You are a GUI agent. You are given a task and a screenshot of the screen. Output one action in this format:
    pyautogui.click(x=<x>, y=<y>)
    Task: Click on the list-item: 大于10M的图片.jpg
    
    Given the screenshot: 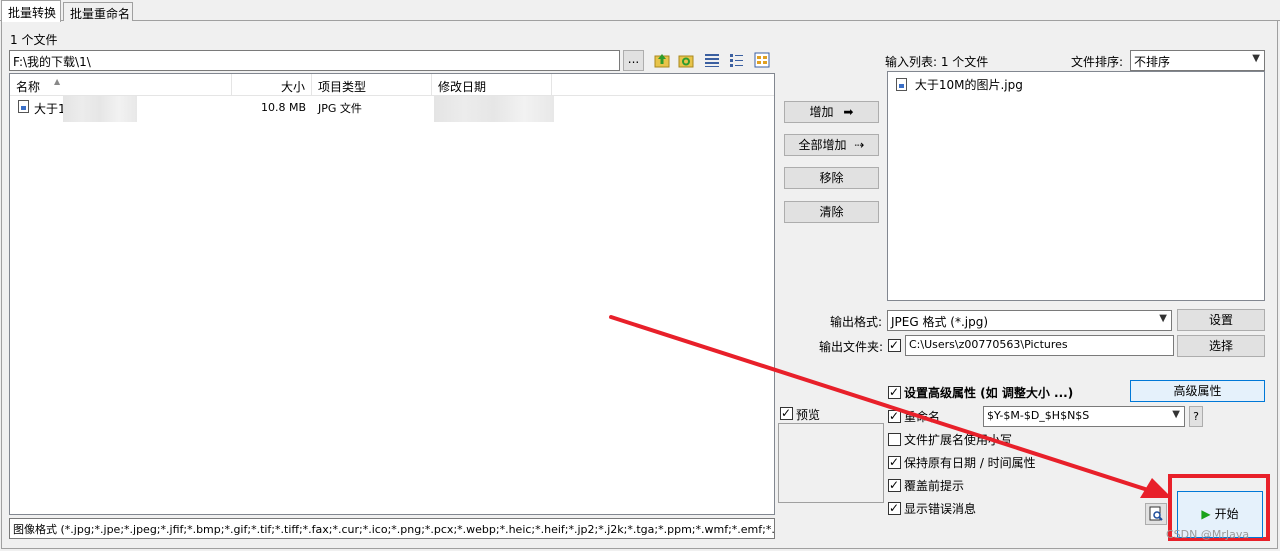 What is the action you would take?
    pyautogui.click(x=959, y=84)
    